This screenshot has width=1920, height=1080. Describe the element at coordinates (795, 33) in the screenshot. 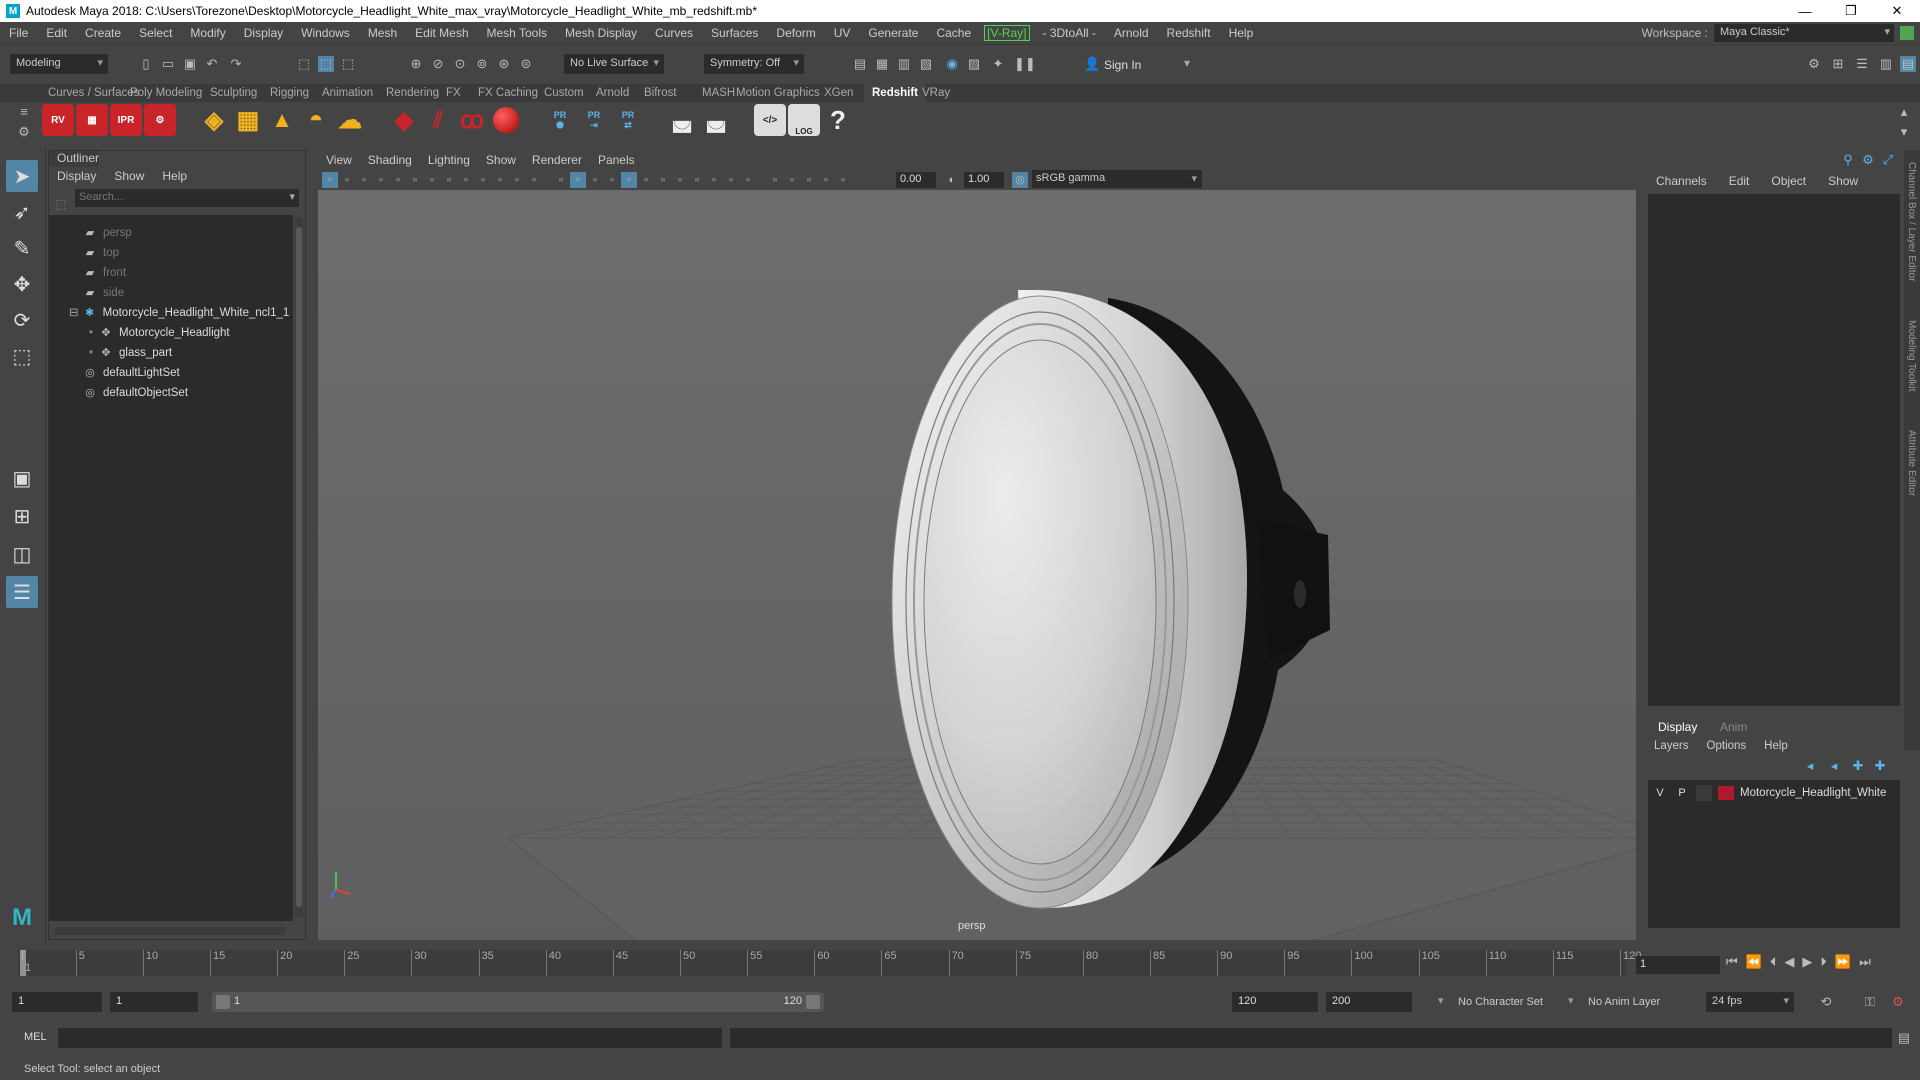

I see `menu-deform: Deform` at that location.